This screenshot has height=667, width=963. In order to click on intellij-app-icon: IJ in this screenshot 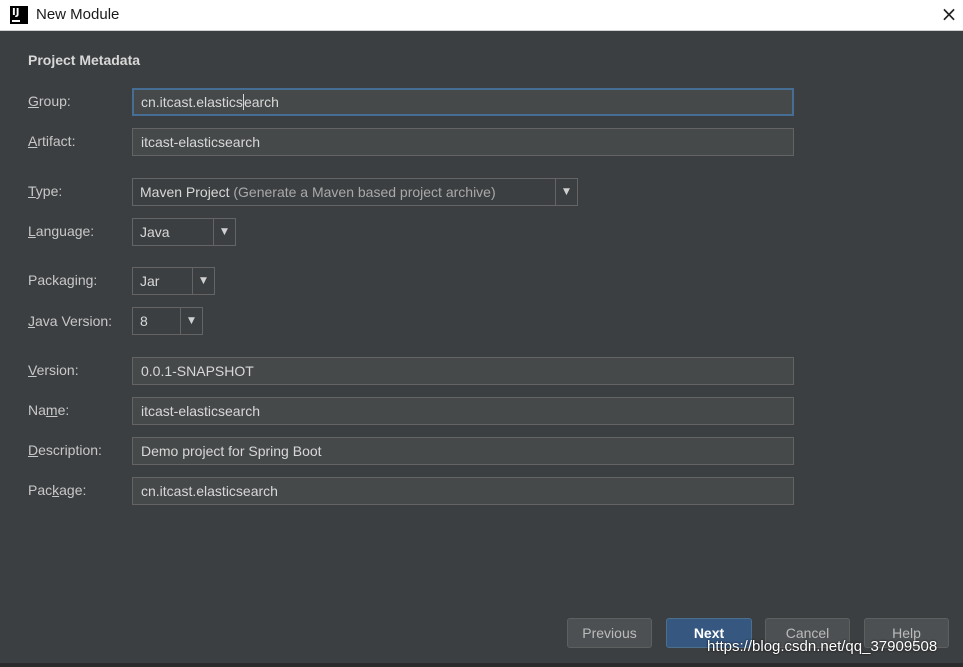, I will do `click(19, 15)`.